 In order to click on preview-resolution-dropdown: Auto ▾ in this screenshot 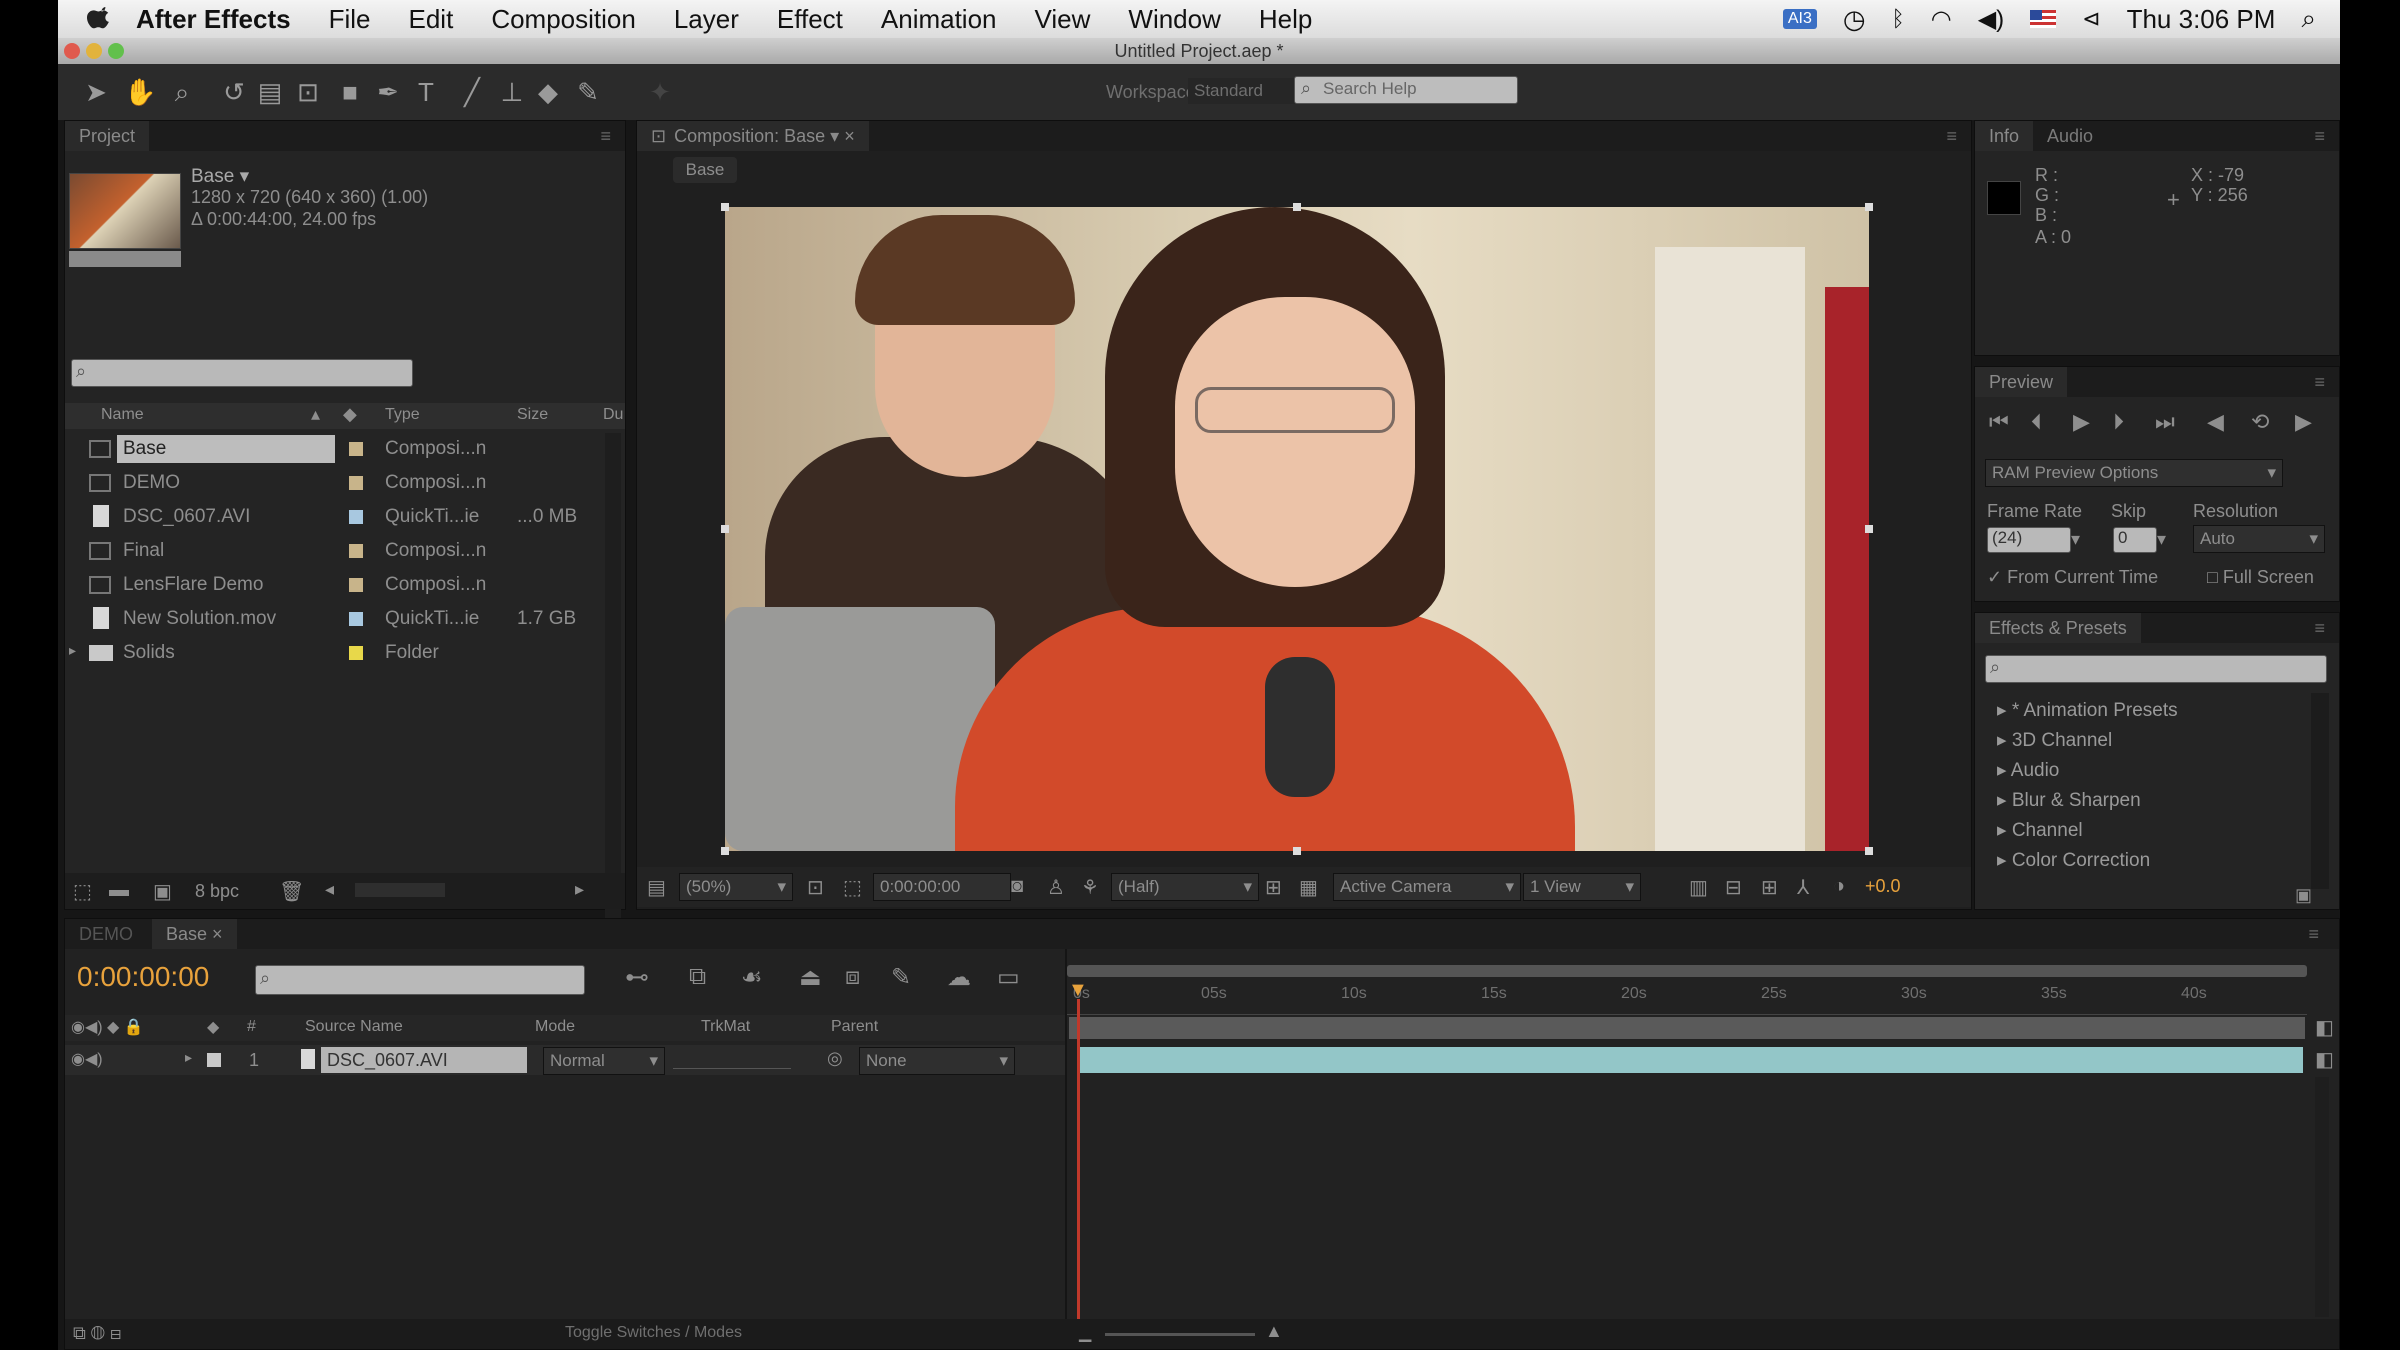, I will do `click(2259, 539)`.